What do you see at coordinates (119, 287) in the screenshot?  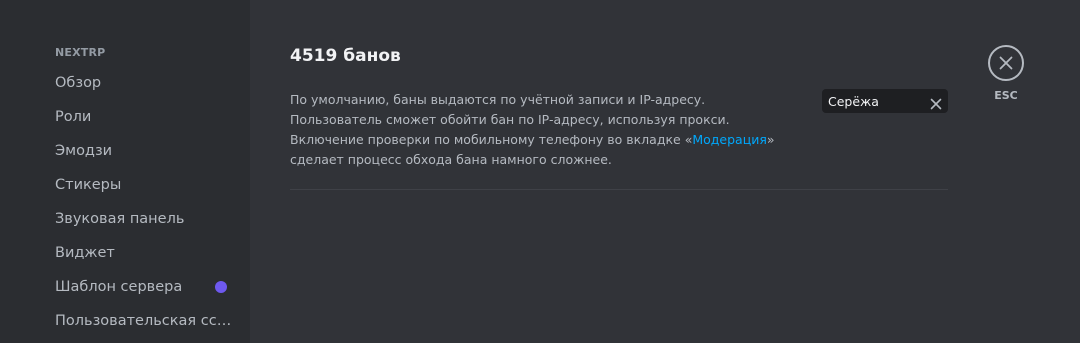 I see `sidebar-item-label: Шаблон сервера` at bounding box center [119, 287].